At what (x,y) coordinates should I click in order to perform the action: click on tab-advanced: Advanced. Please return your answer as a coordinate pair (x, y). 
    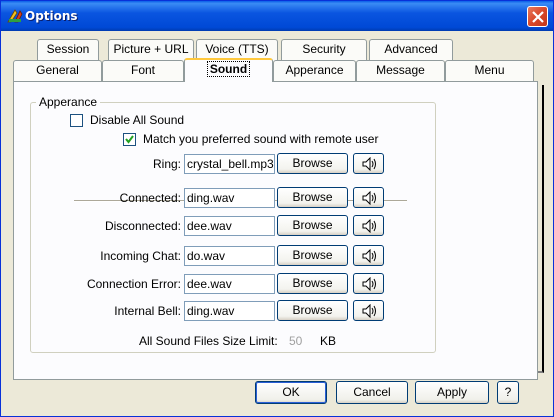
    Looking at the image, I should click on (411, 50).